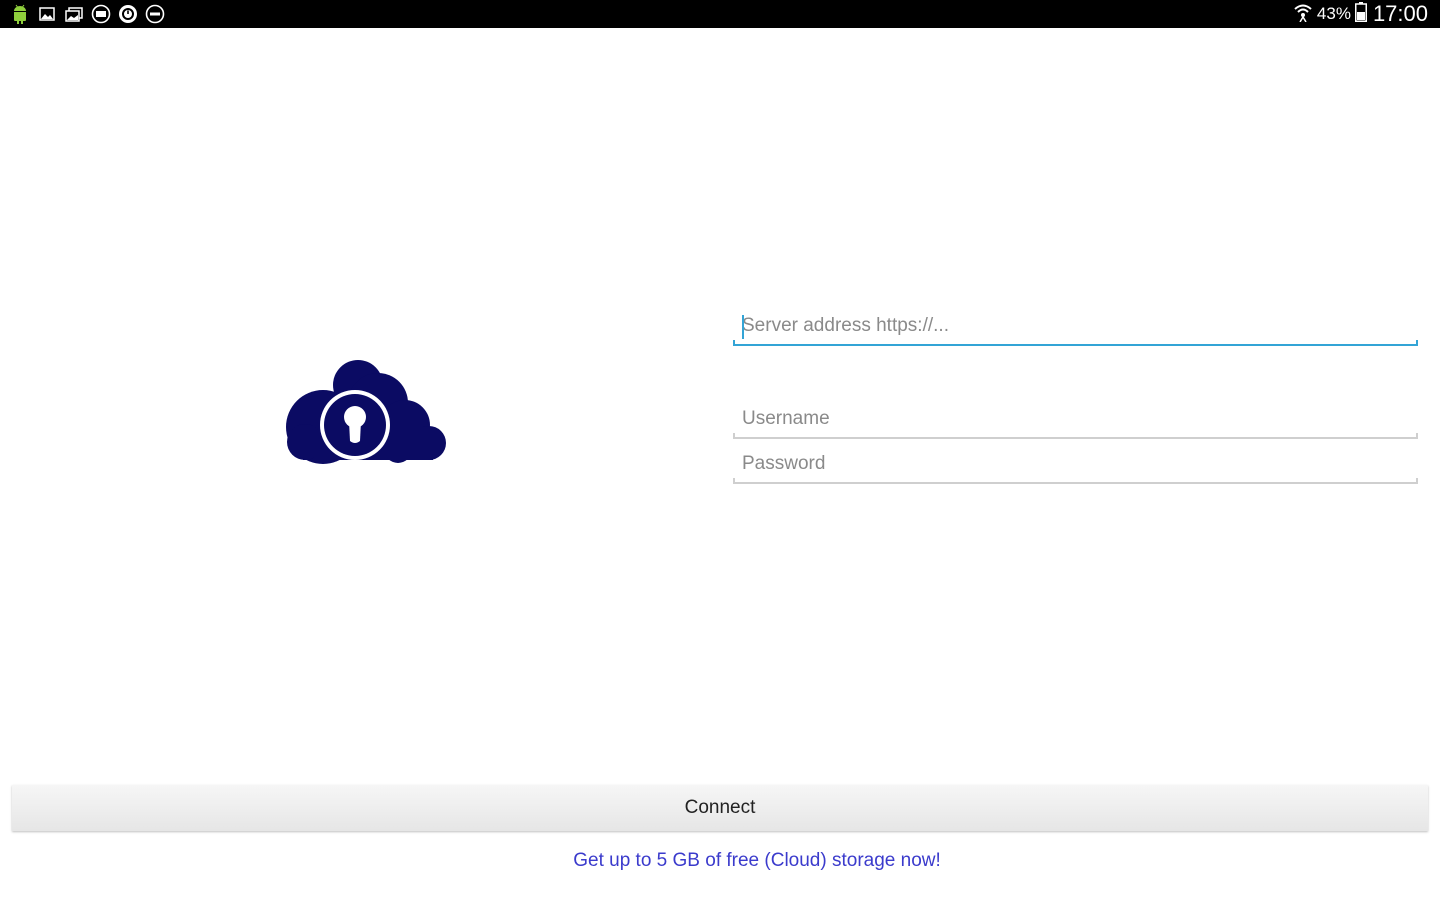 The image size is (1440, 900). What do you see at coordinates (1075, 481) in the screenshot?
I see `password-underline` at bounding box center [1075, 481].